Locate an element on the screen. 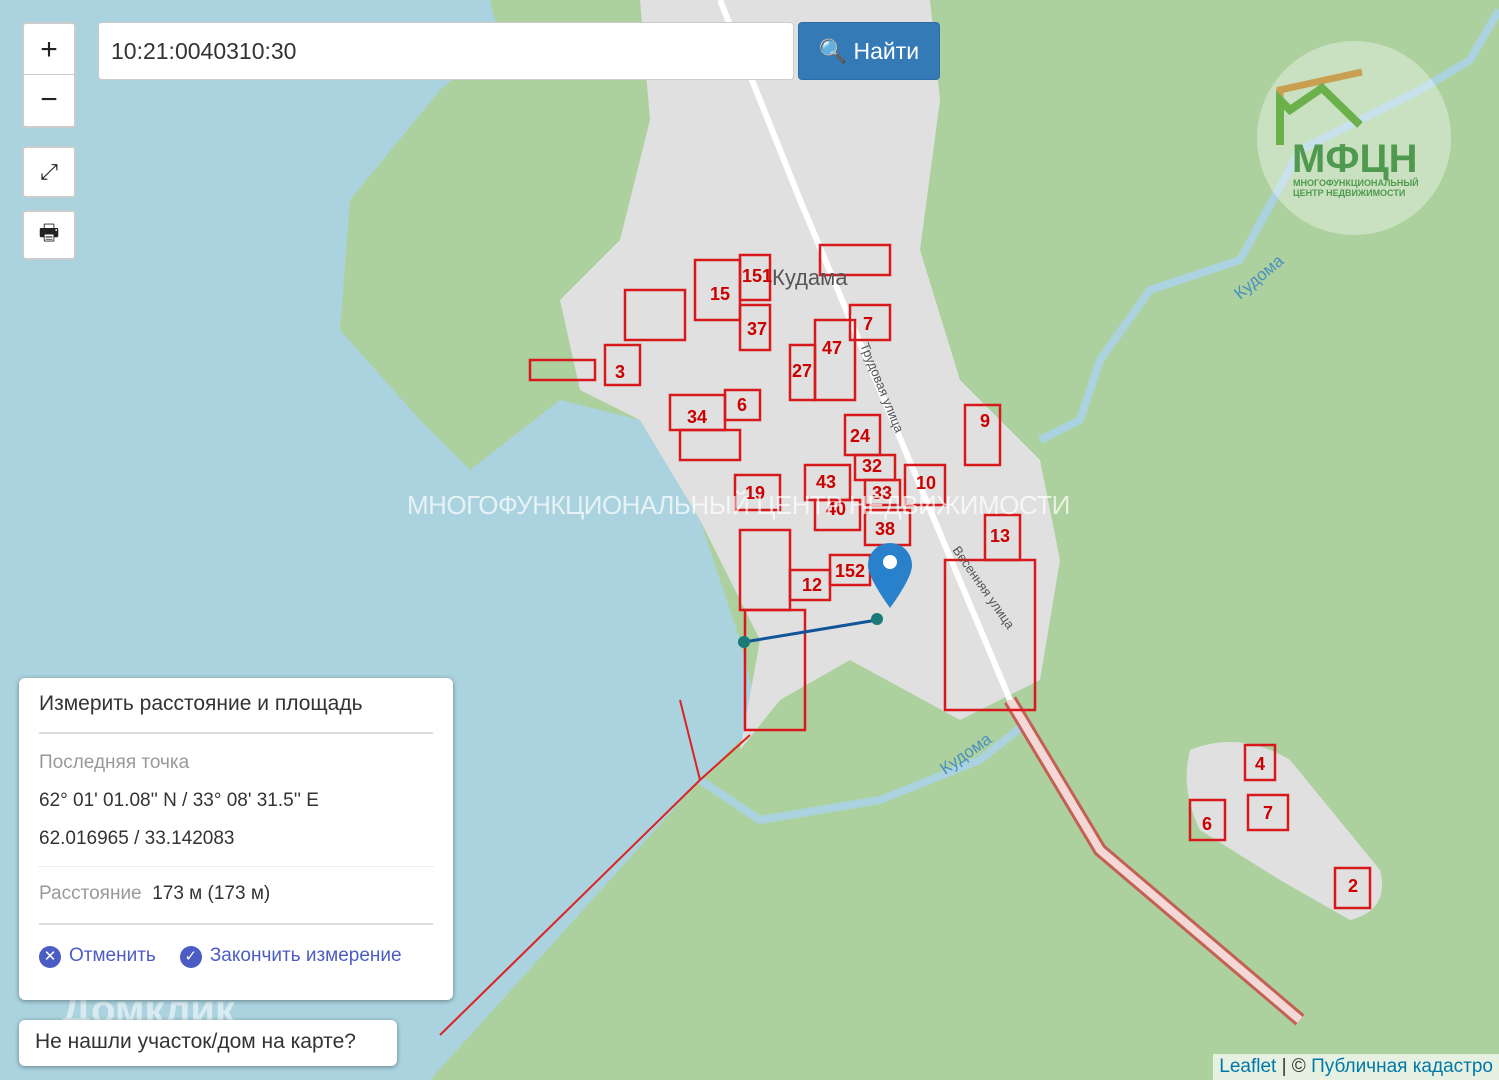 The width and height of the screenshot is (1499, 1080). village-label: Кудама is located at coordinates (810, 277).